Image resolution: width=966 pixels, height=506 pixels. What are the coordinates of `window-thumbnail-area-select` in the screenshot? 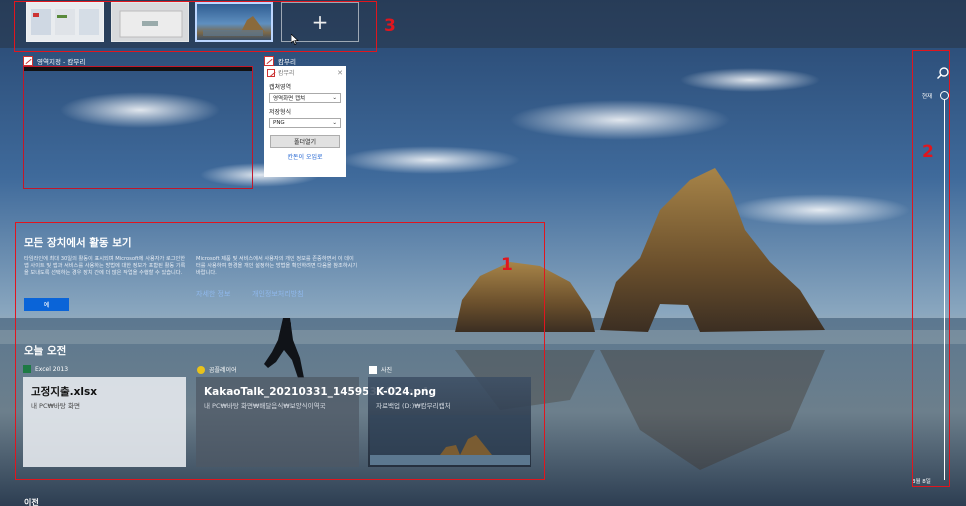 It's located at (138, 127).